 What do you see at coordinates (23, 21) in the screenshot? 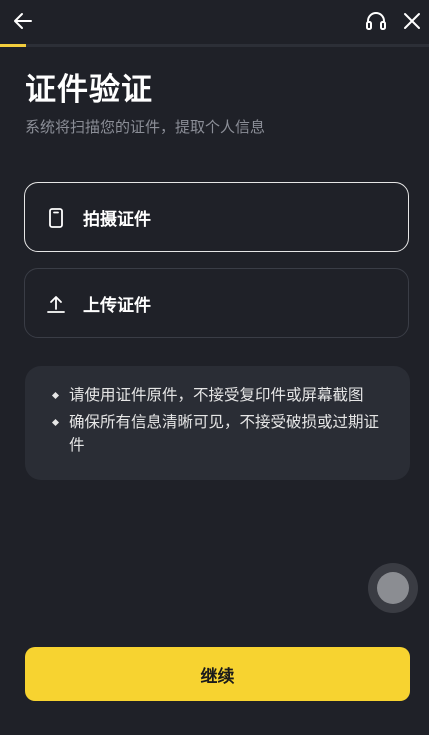
I see `back-arrow-icon` at bounding box center [23, 21].